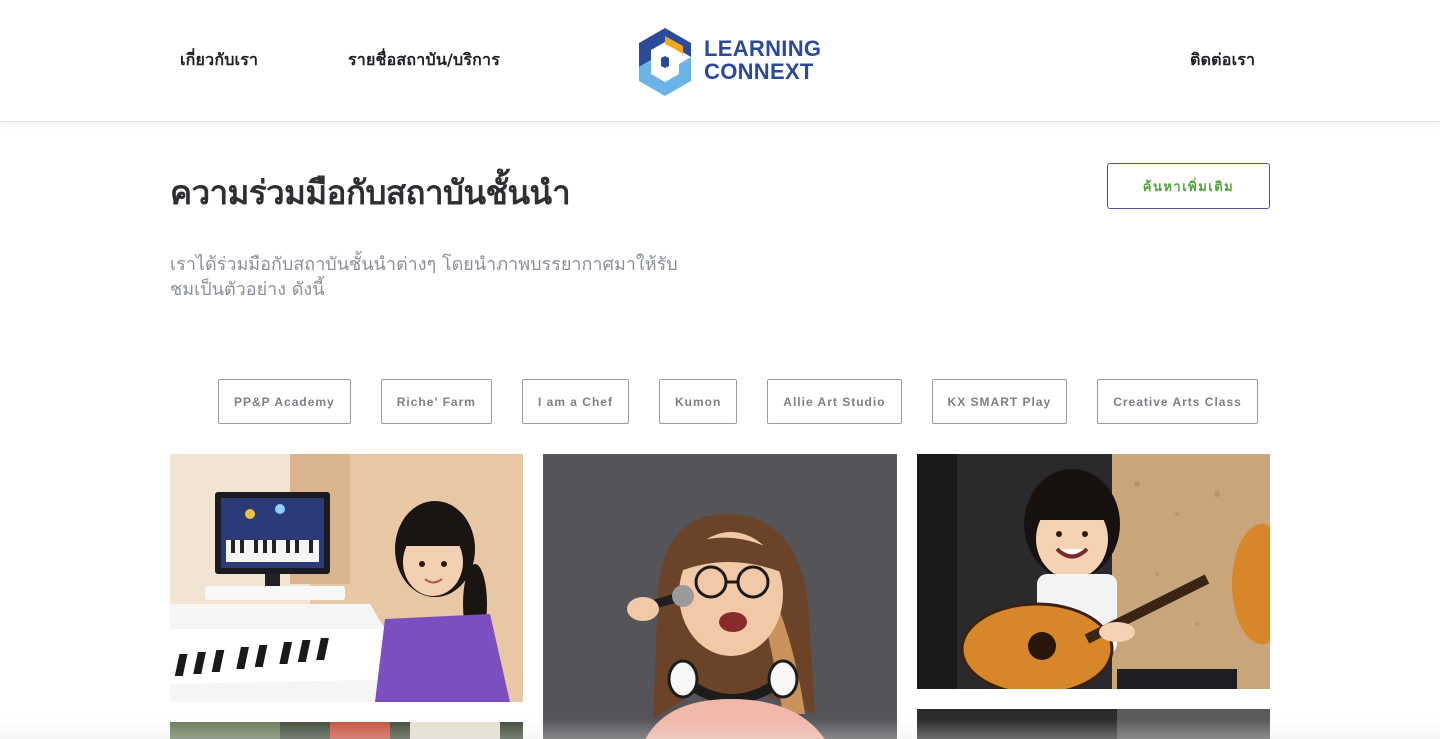  What do you see at coordinates (436, 401) in the screenshot?
I see `filter-riche-farm: Riche' Farm` at bounding box center [436, 401].